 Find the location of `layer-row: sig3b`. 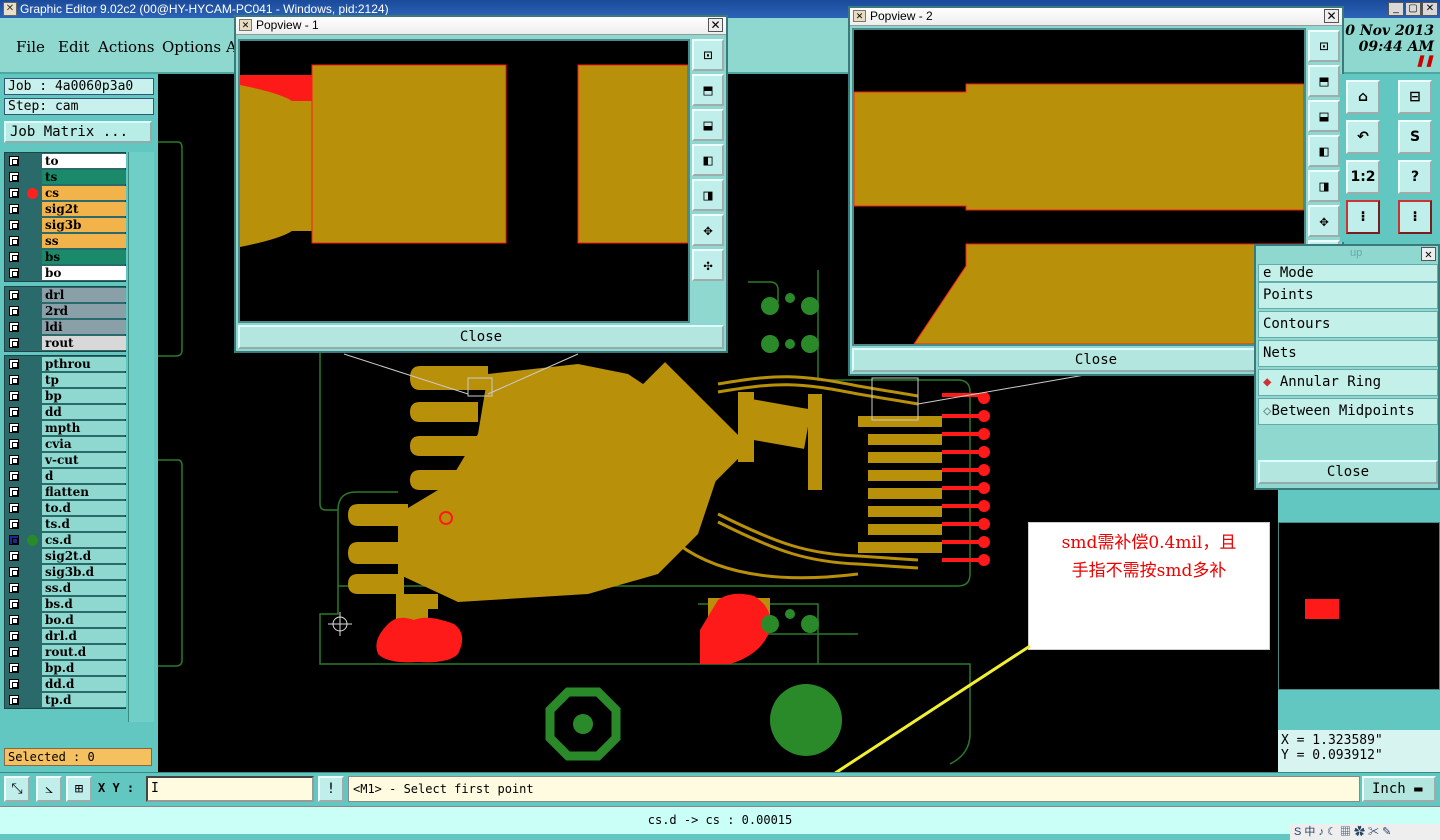

layer-row: sig3b is located at coordinates (65, 225).